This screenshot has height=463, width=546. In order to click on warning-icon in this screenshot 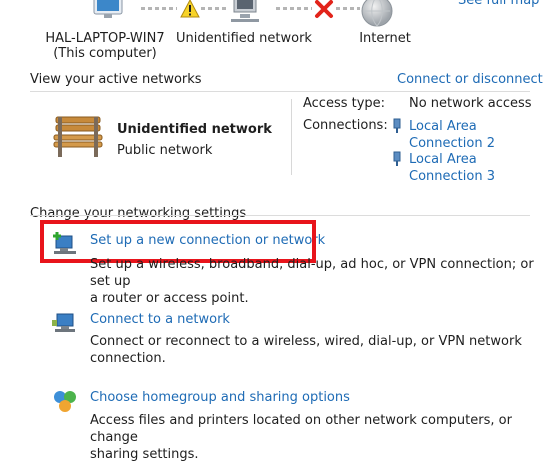, I will do `click(190, 9)`.